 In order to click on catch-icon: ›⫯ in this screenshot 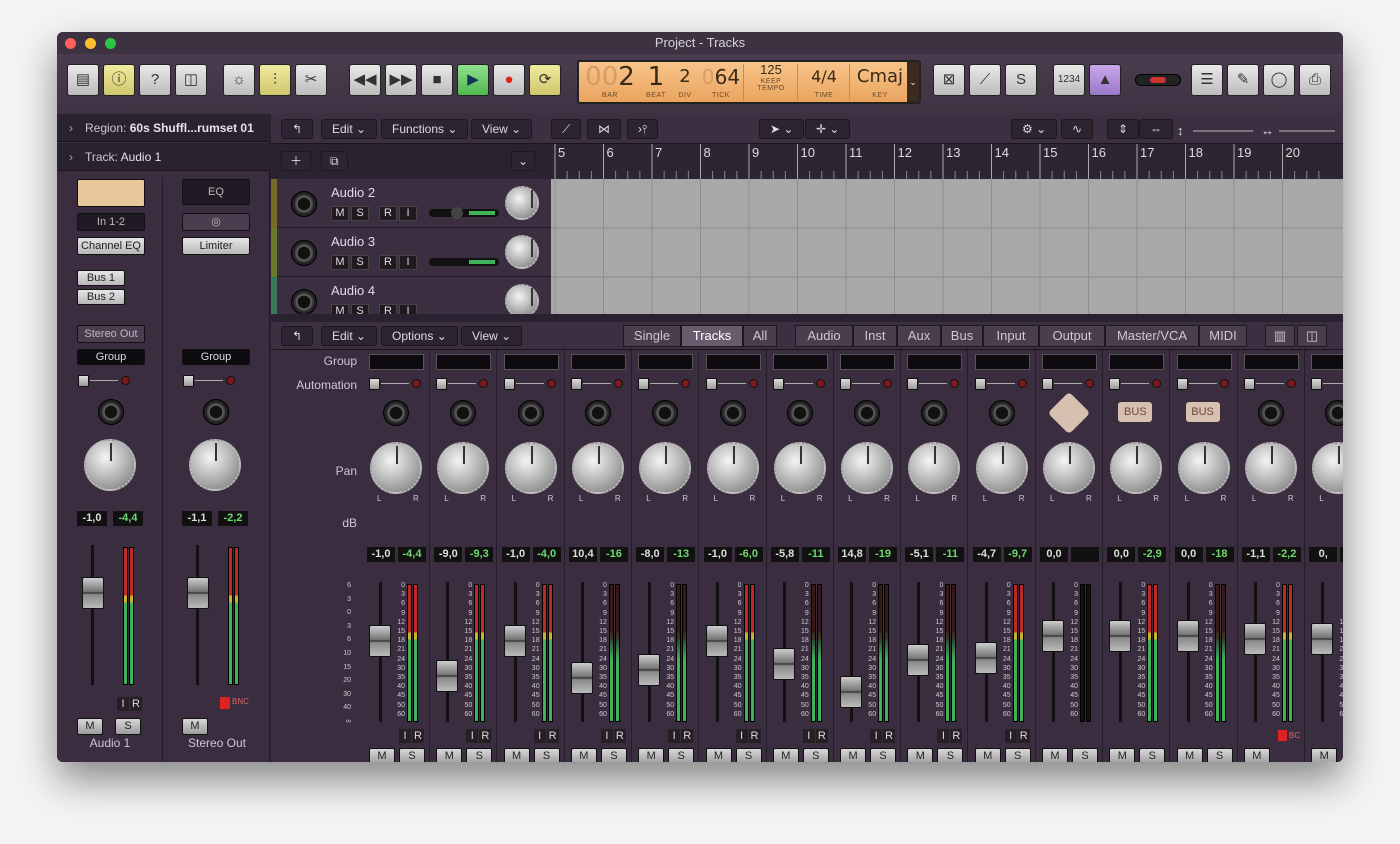, I will do `click(643, 129)`.